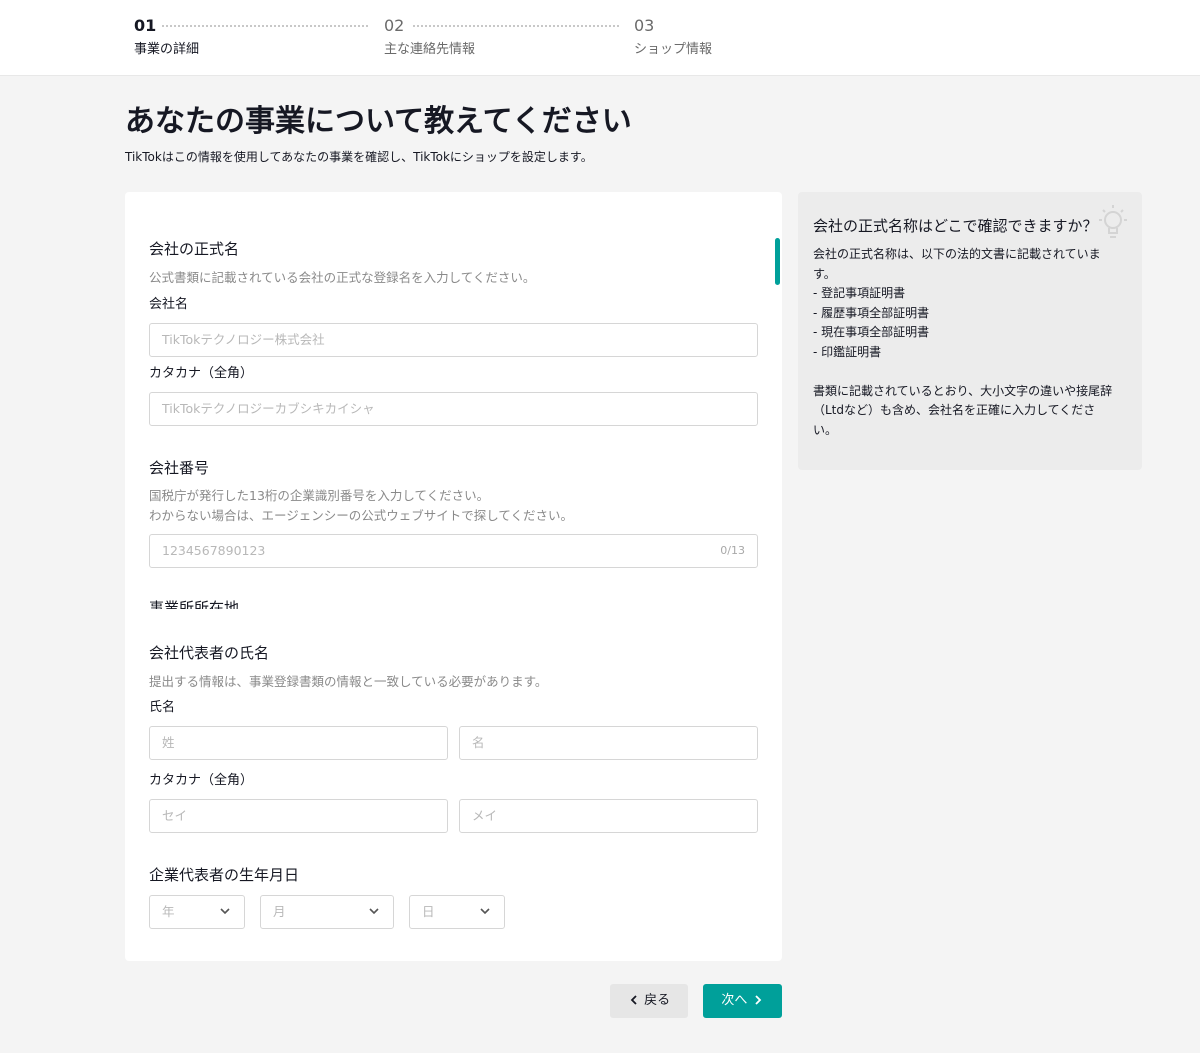  I want to click on next-button-label: 次へ, so click(734, 1000).